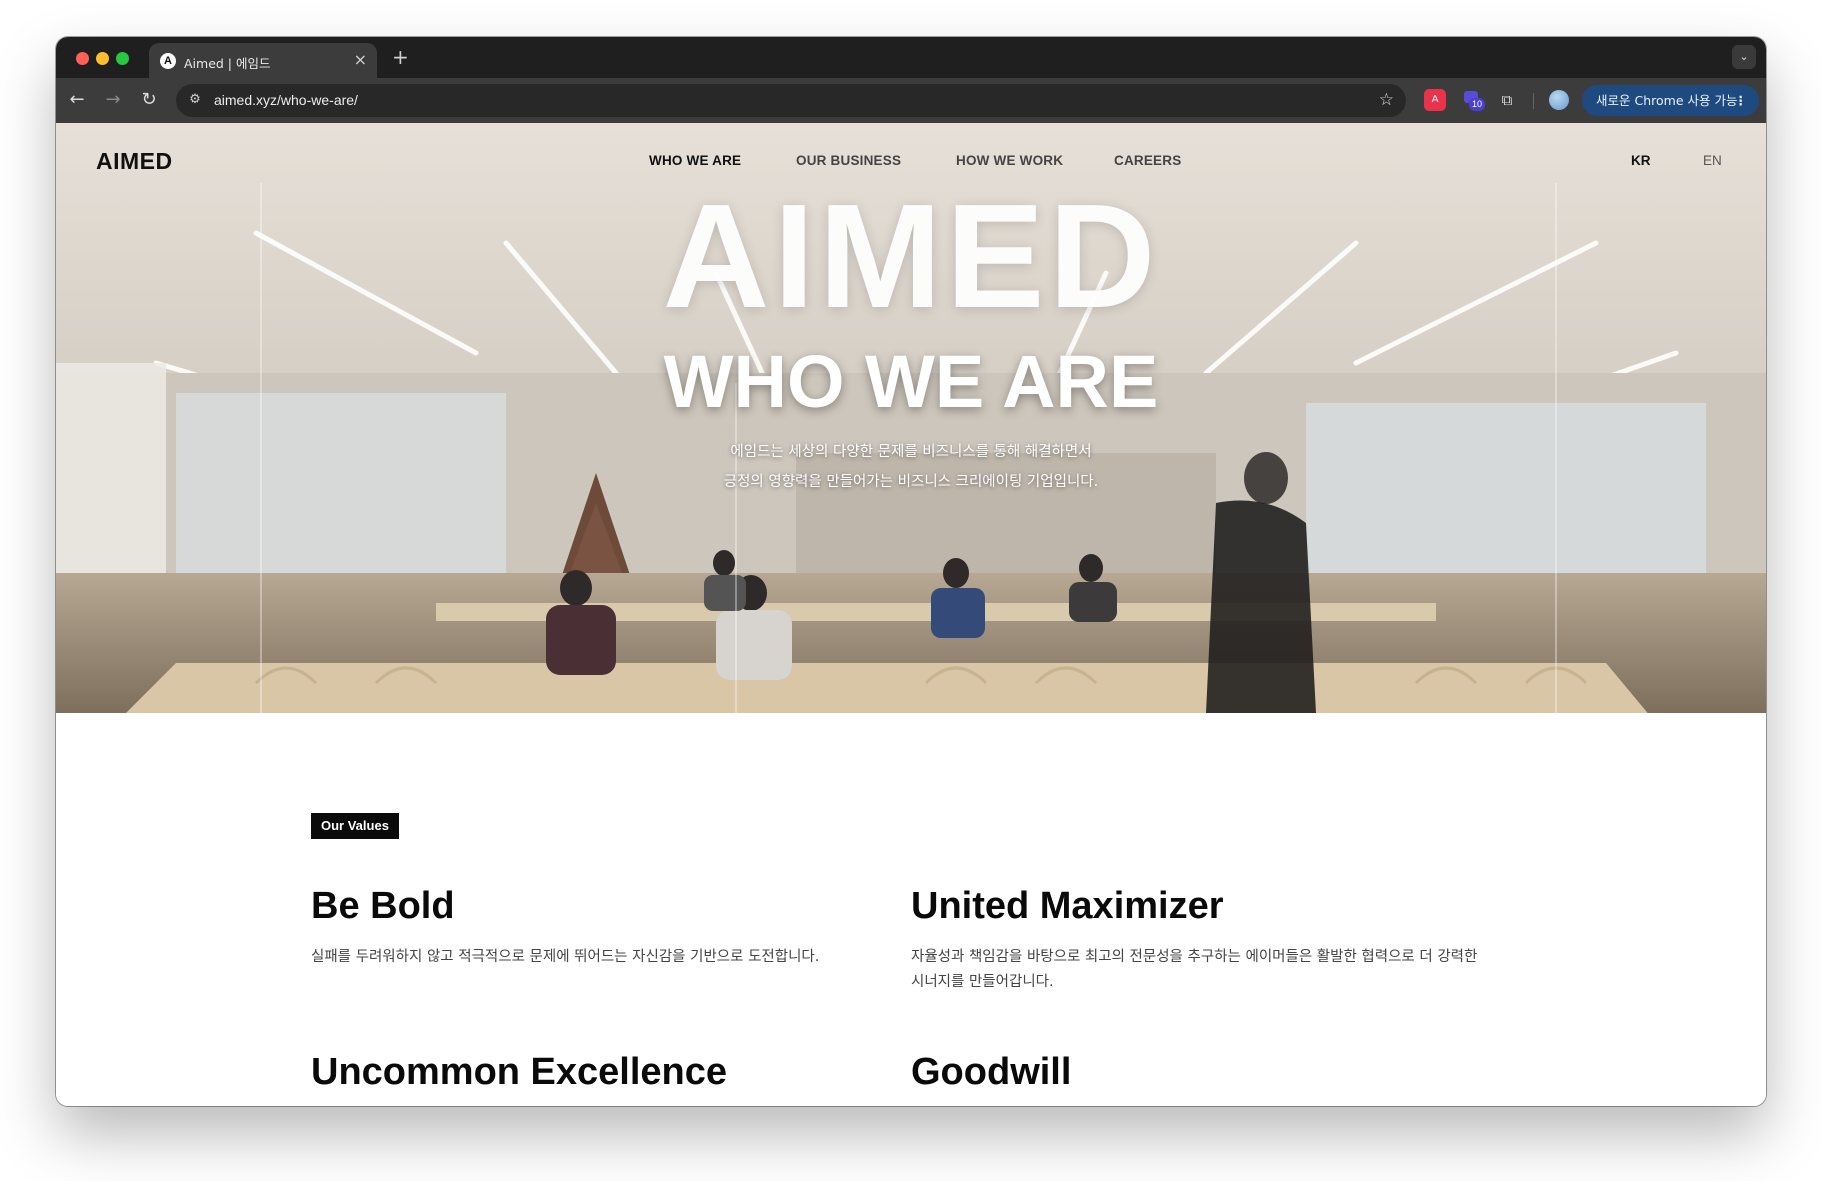 The width and height of the screenshot is (1822, 1181). What do you see at coordinates (1507, 100) in the screenshot?
I see `extensions-puzzle-icon: ⧉` at bounding box center [1507, 100].